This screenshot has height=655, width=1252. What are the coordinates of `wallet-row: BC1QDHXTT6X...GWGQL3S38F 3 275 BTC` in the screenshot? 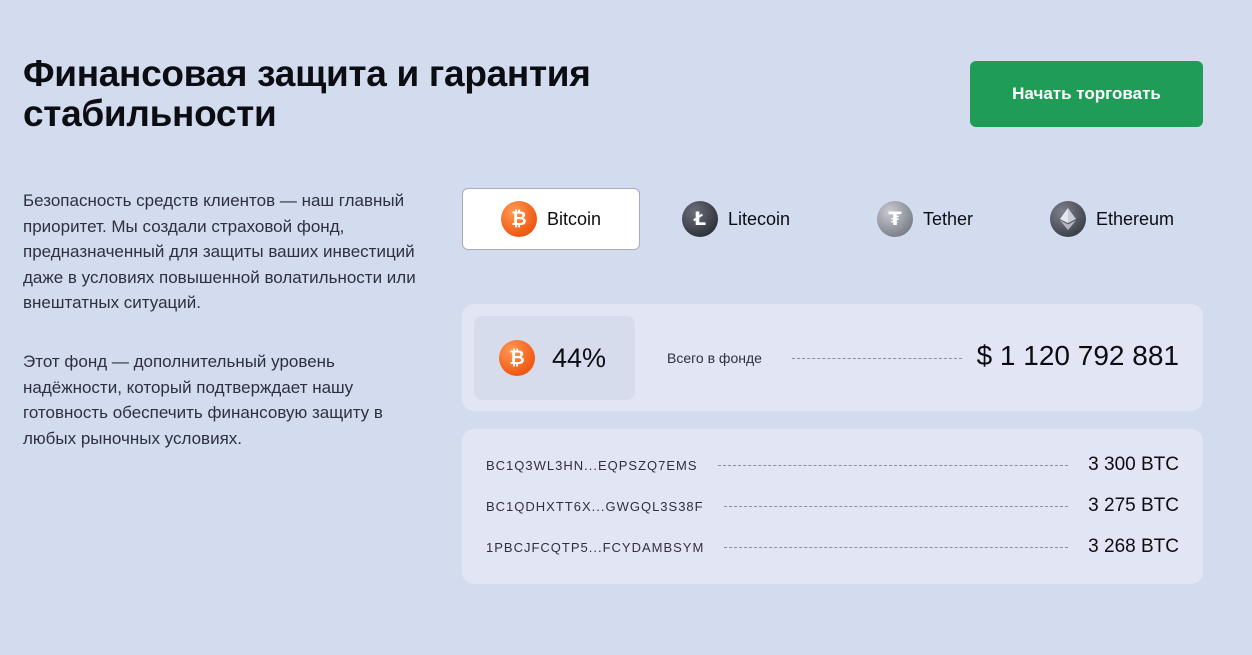 It's located at (832, 506).